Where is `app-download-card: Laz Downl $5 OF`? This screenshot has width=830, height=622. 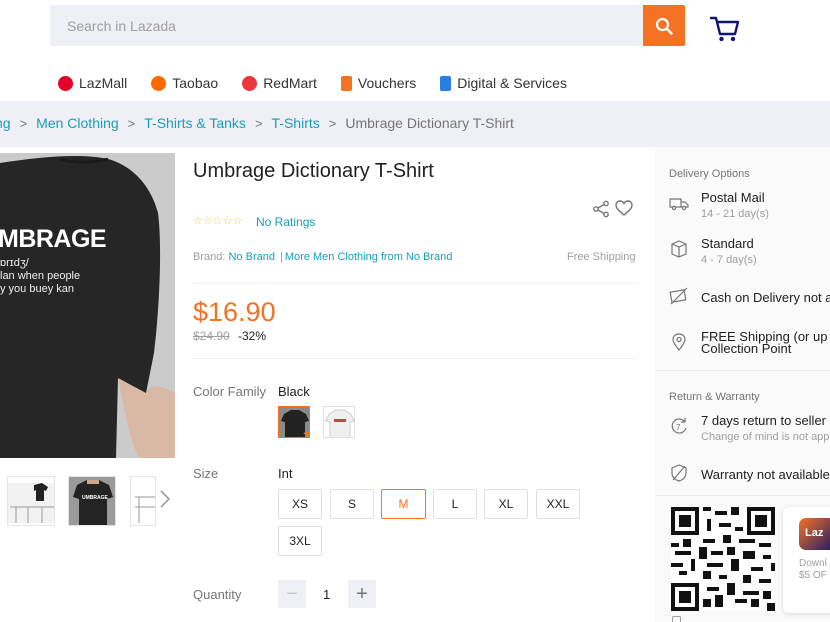
app-download-card: Laz Downl $5 OF is located at coordinates (806, 560).